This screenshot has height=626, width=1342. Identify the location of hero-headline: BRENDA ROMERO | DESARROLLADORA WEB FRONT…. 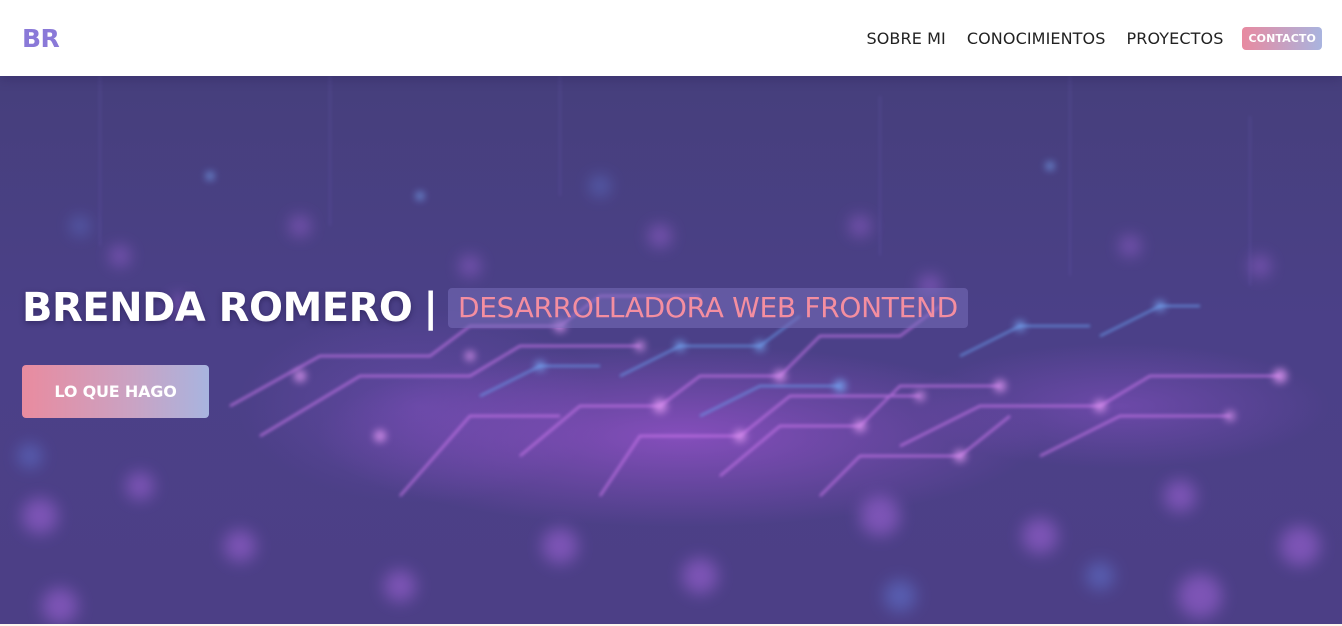
(495, 308).